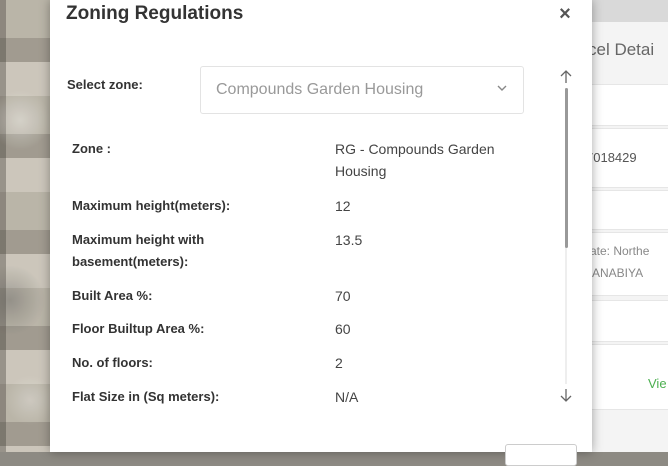 This screenshot has height=466, width=668. Describe the element at coordinates (112, 295) in the screenshot. I see `row-label: Built Area %:` at that location.